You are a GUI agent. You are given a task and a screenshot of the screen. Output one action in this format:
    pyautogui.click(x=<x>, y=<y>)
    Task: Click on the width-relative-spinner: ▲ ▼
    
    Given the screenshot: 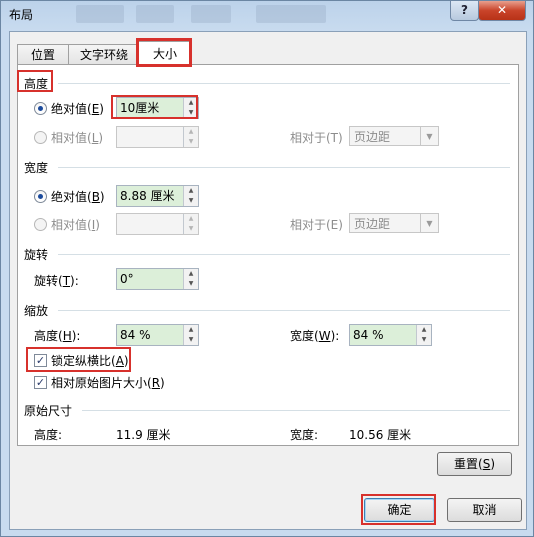 What is the action you would take?
    pyautogui.click(x=190, y=224)
    